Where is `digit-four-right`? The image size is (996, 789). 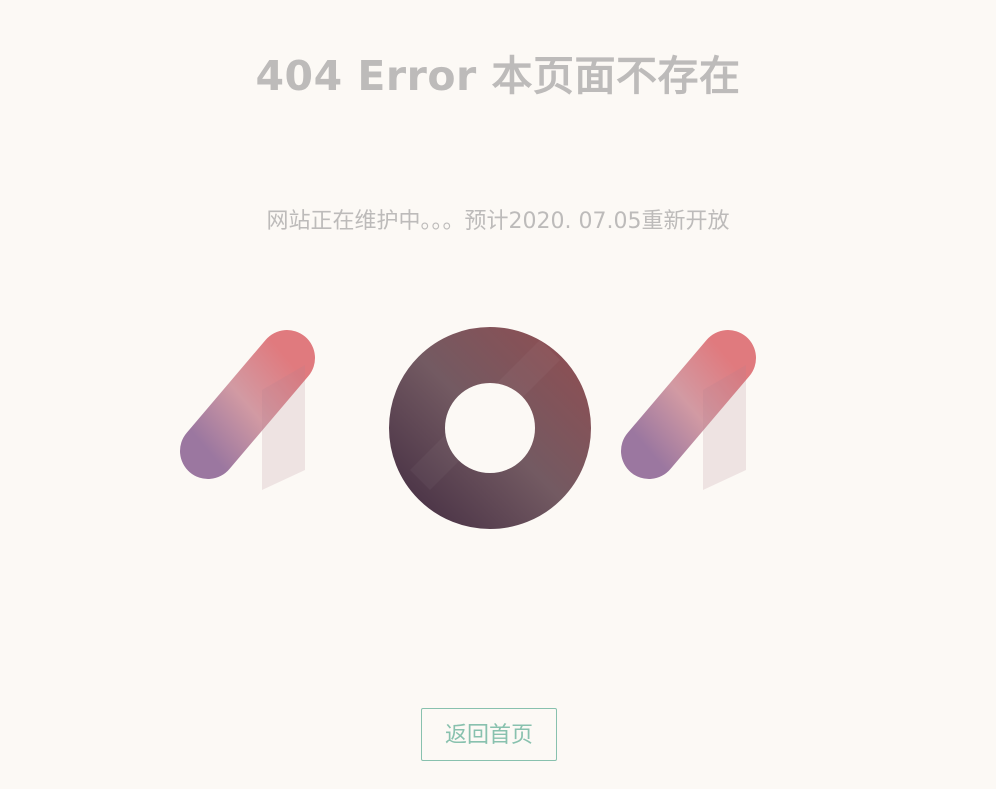
digit-four-right is located at coordinates (710, 432).